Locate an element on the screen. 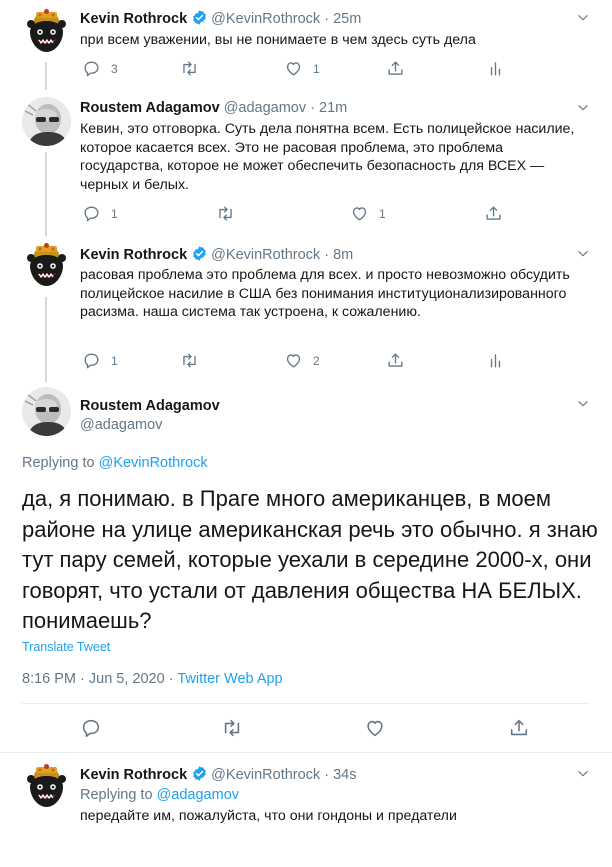  main-tweet-actions is located at coordinates (306, 731).